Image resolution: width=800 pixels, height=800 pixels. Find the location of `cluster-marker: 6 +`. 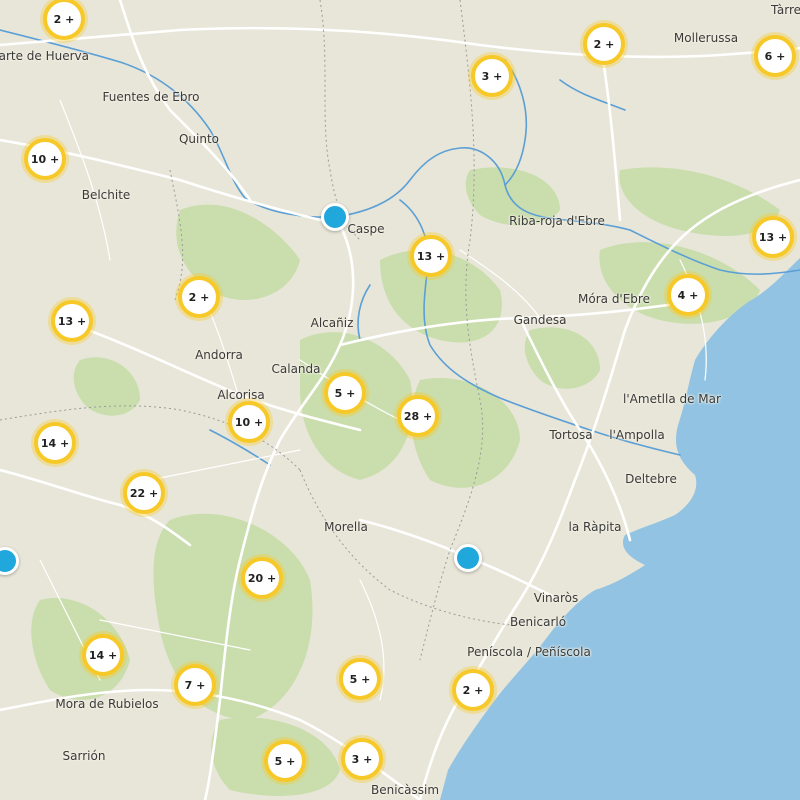

cluster-marker: 6 + is located at coordinates (775, 56).